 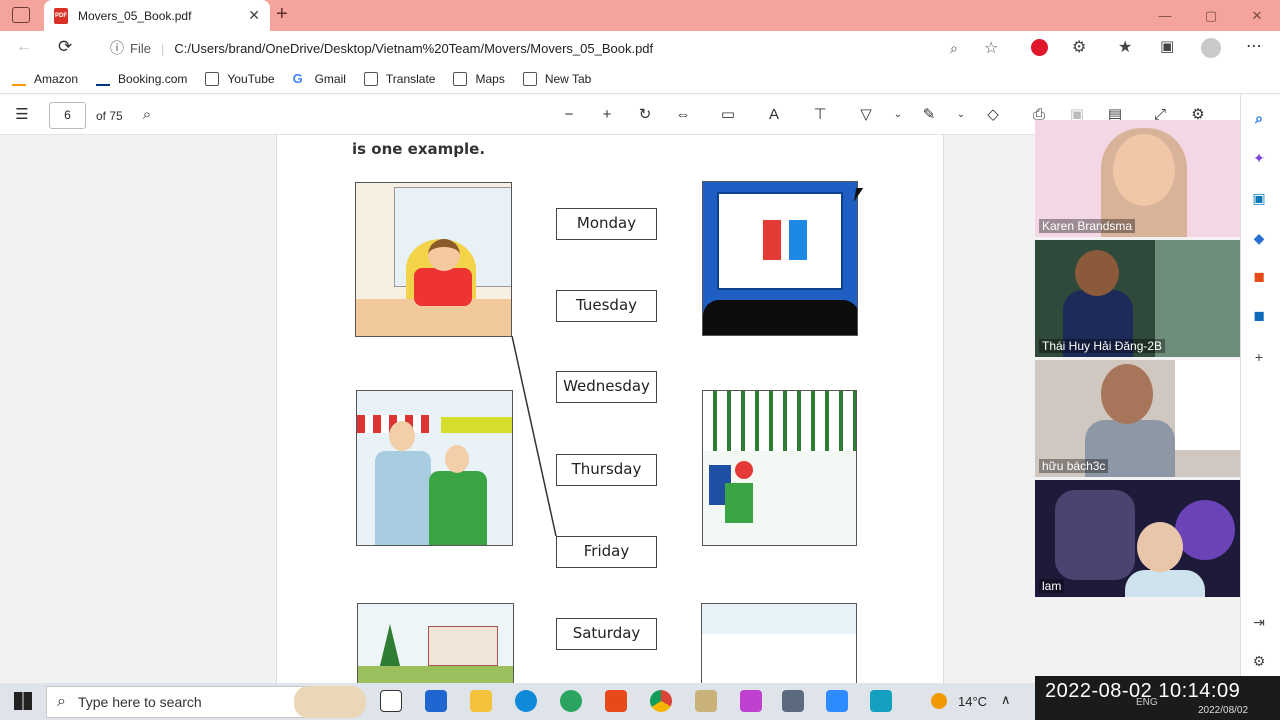 What do you see at coordinates (1211, 48) in the screenshot?
I see `profile-avatar` at bounding box center [1211, 48].